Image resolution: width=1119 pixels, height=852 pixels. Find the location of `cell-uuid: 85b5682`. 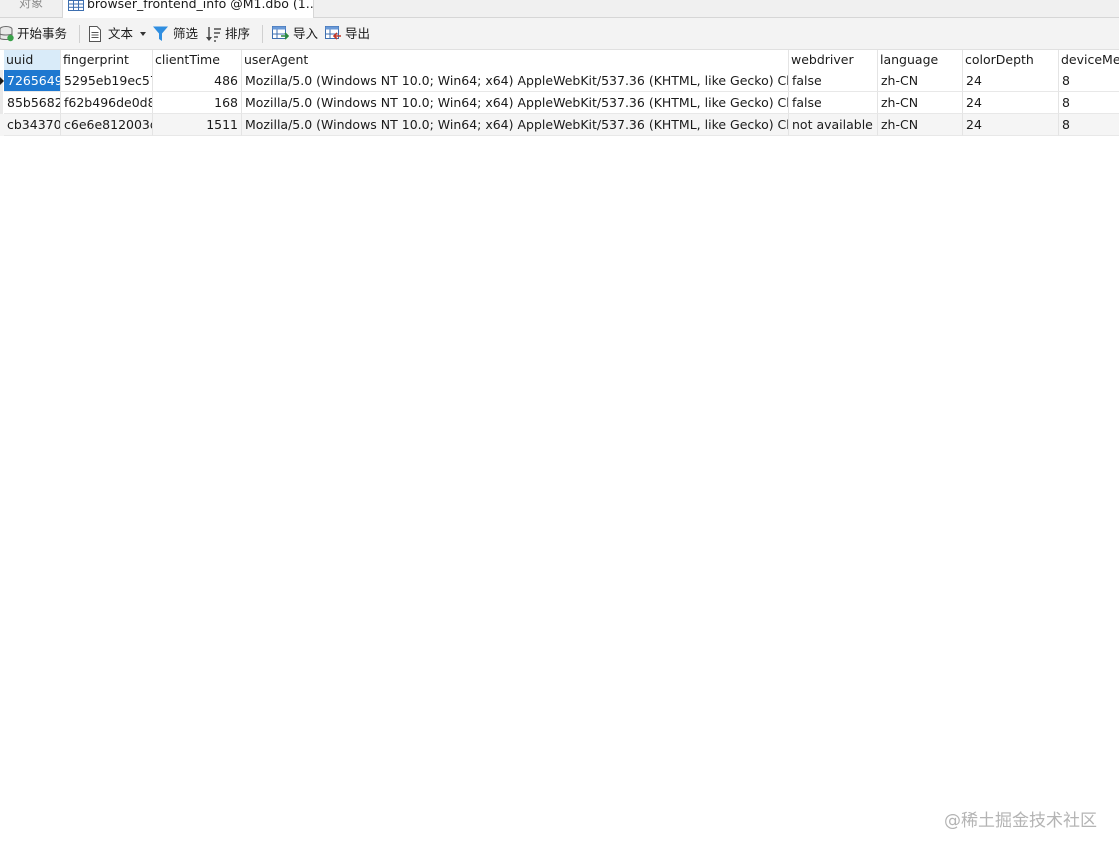

cell-uuid: 85b5682 is located at coordinates (32, 103).